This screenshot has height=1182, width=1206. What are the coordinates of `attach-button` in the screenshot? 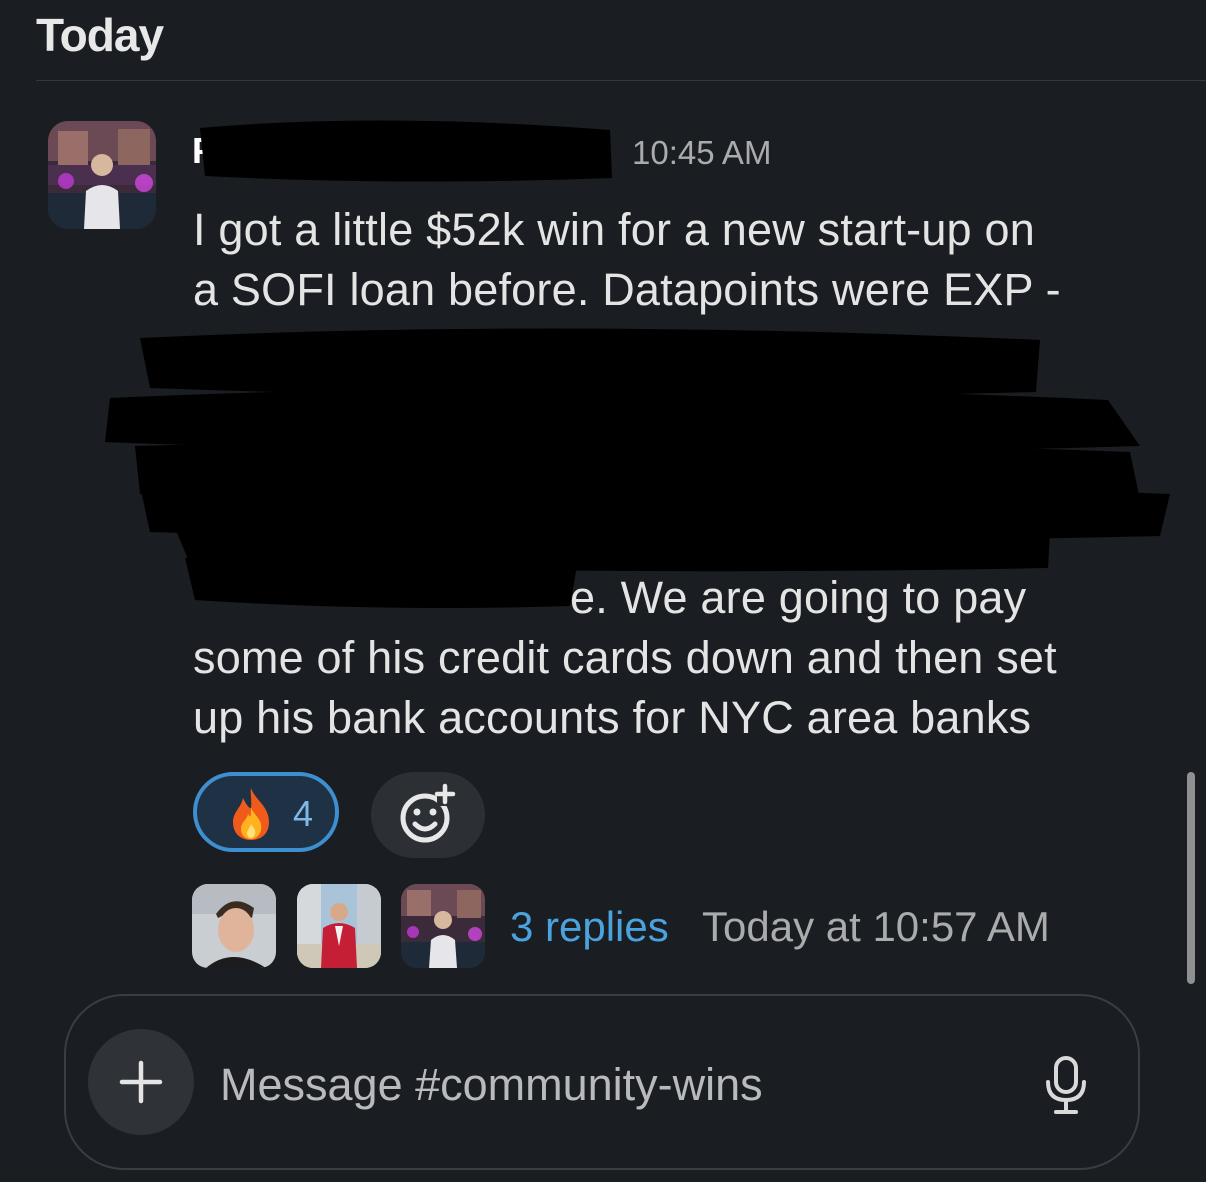 It's located at (141, 1082).